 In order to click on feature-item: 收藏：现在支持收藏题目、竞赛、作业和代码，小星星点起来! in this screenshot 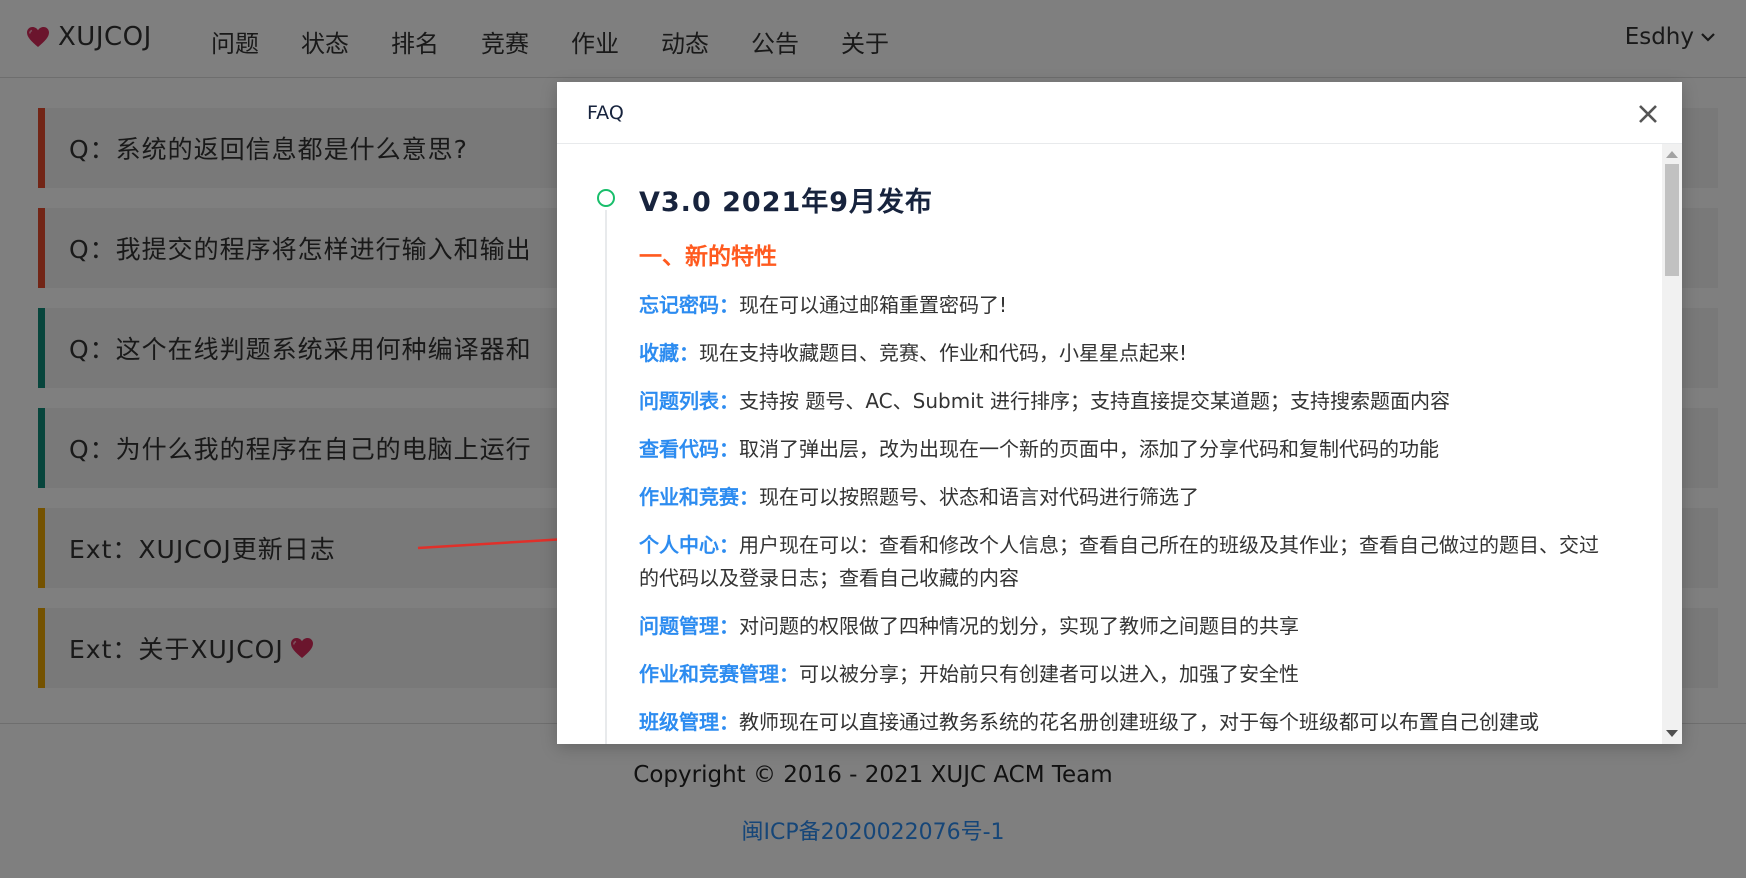, I will do `click(1124, 353)`.